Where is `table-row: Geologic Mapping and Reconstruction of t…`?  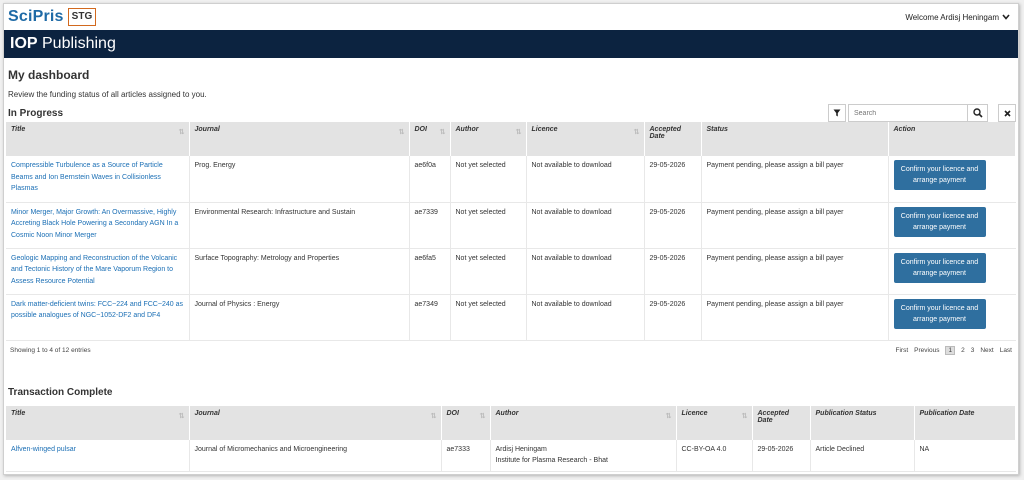
table-row: Geologic Mapping and Reconstruction of t… is located at coordinates (511, 271).